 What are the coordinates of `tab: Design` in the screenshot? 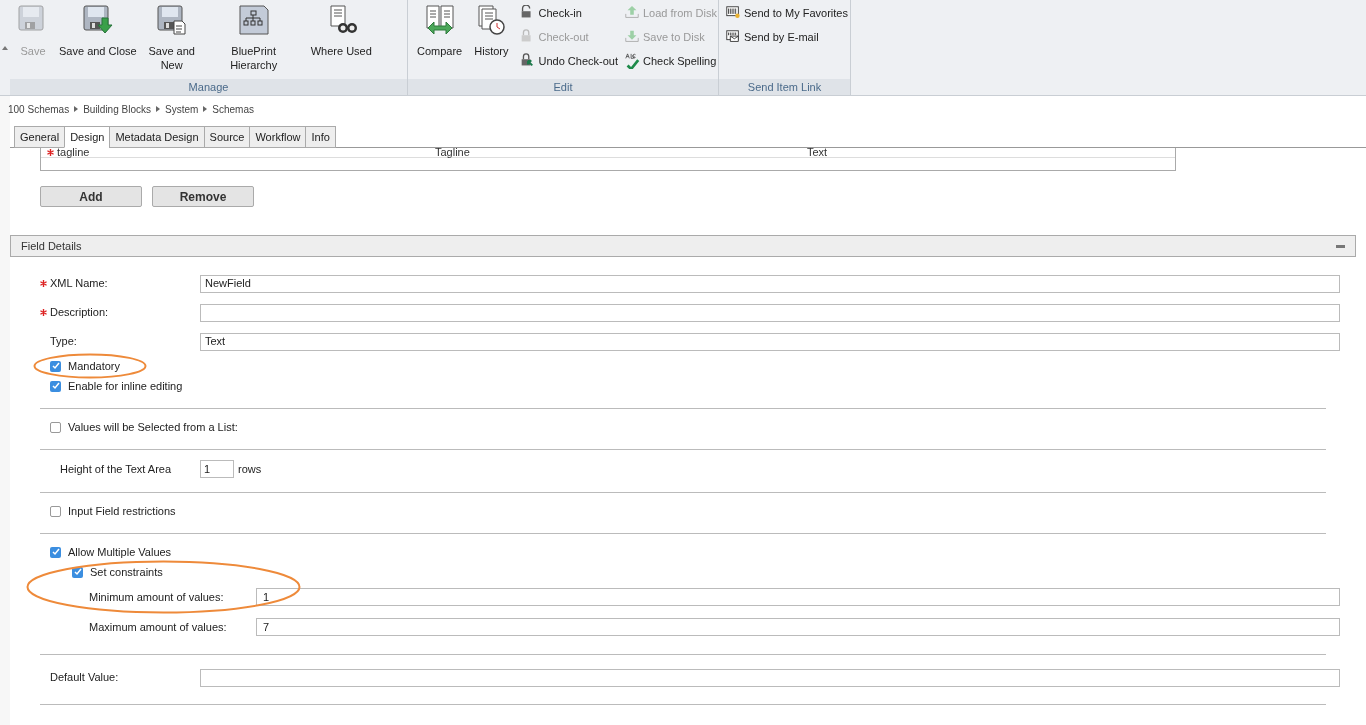 It's located at (87, 137).